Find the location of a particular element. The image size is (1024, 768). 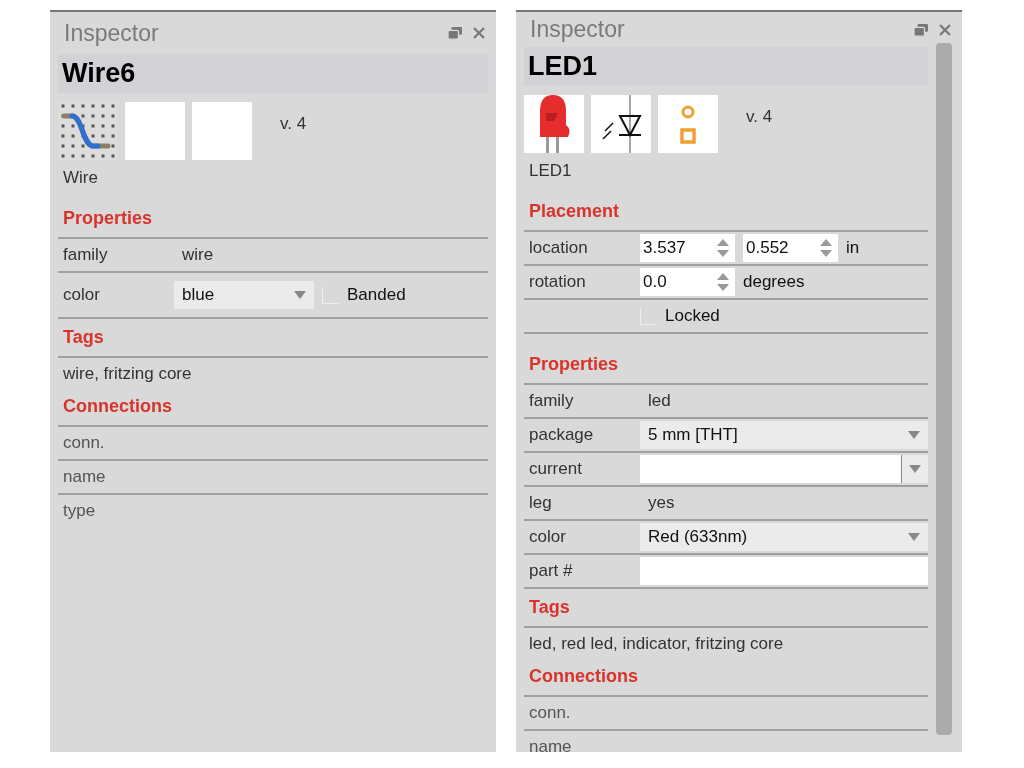

dropdown: blue is located at coordinates (244, 295).